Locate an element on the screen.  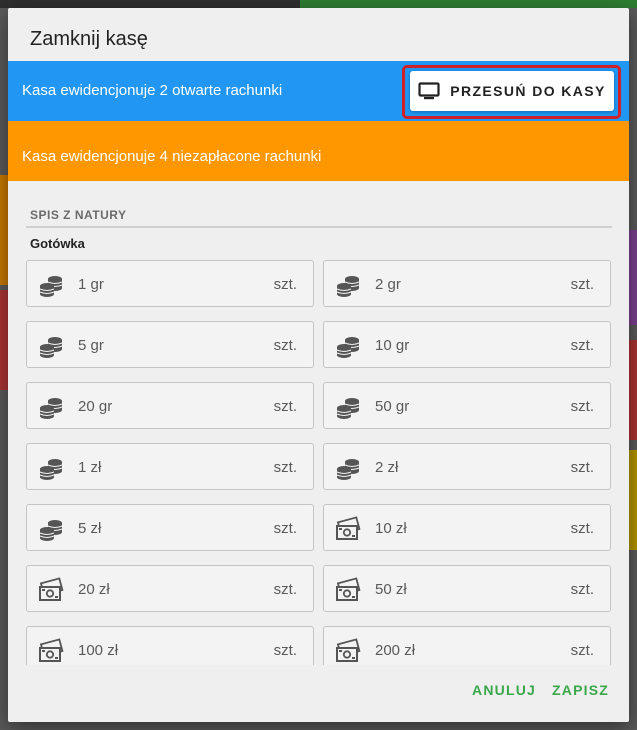
move-to-register-button: PRZESUŃ DO KASY is located at coordinates (512, 91).